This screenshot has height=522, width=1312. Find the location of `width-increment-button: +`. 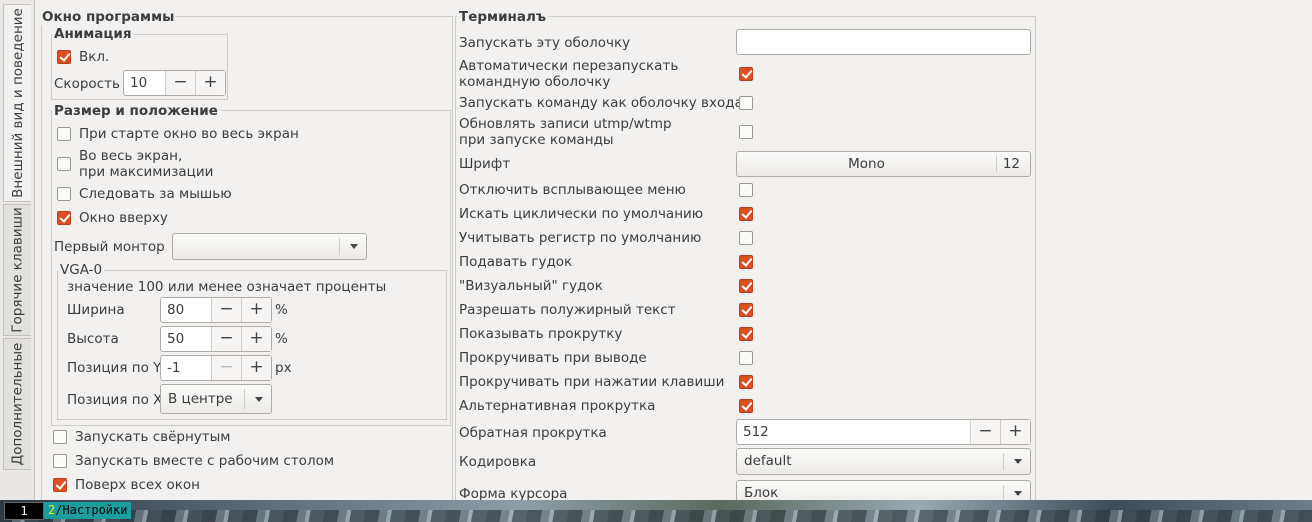

width-increment-button: + is located at coordinates (256, 310).